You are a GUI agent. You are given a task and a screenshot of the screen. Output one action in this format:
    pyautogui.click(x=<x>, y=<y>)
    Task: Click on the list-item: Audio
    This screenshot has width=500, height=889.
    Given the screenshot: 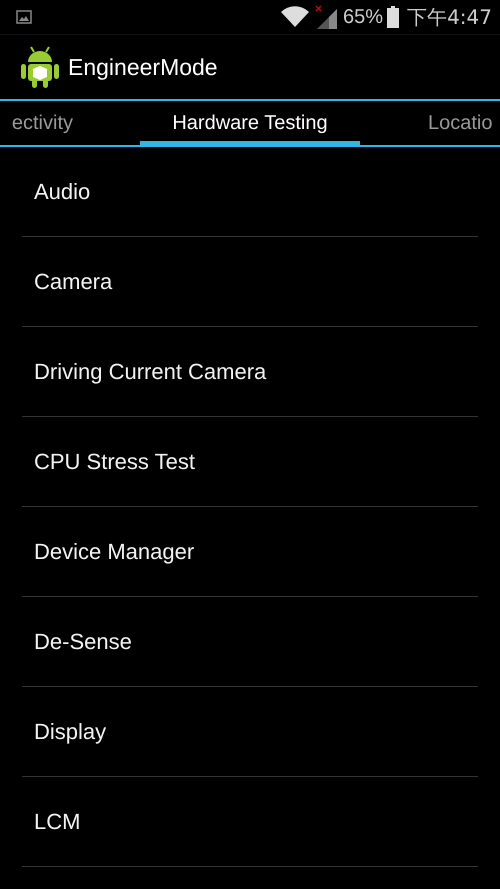 What is the action you would take?
    pyautogui.click(x=250, y=192)
    